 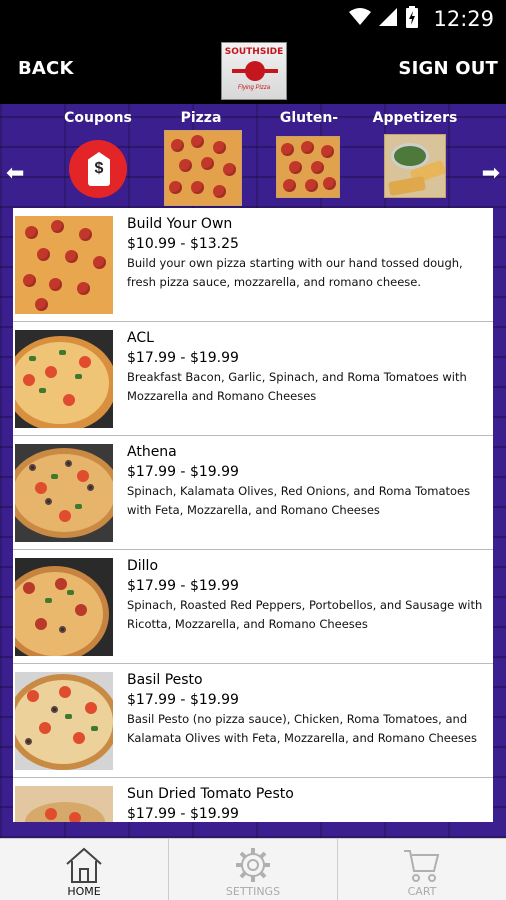 I want to click on restaurant-logo: SOUTHSIDE Flying Pizza, so click(x=254, y=71).